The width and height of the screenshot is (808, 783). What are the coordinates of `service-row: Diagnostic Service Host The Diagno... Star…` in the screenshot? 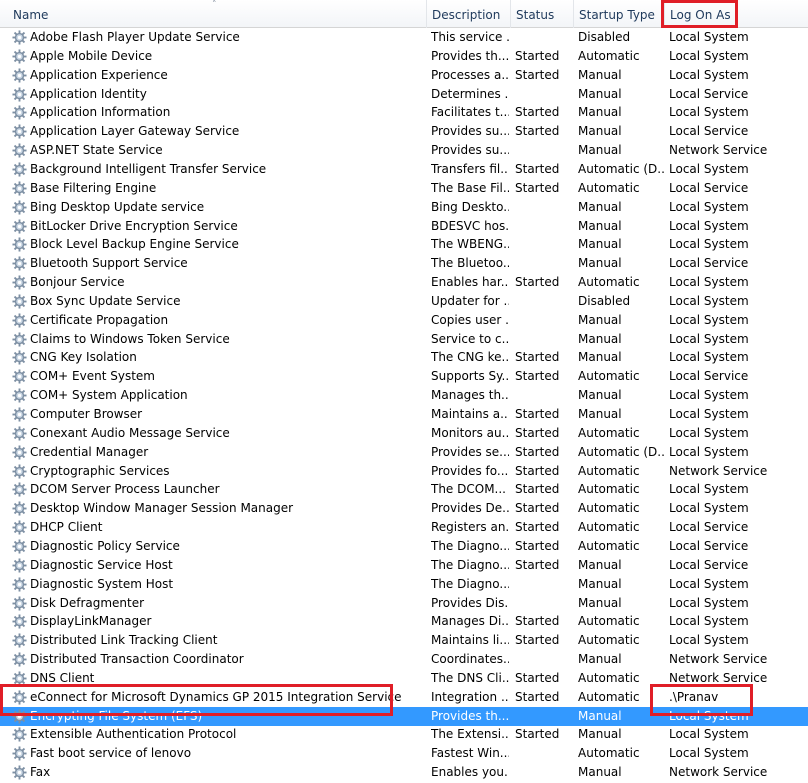 It's located at (404, 565).